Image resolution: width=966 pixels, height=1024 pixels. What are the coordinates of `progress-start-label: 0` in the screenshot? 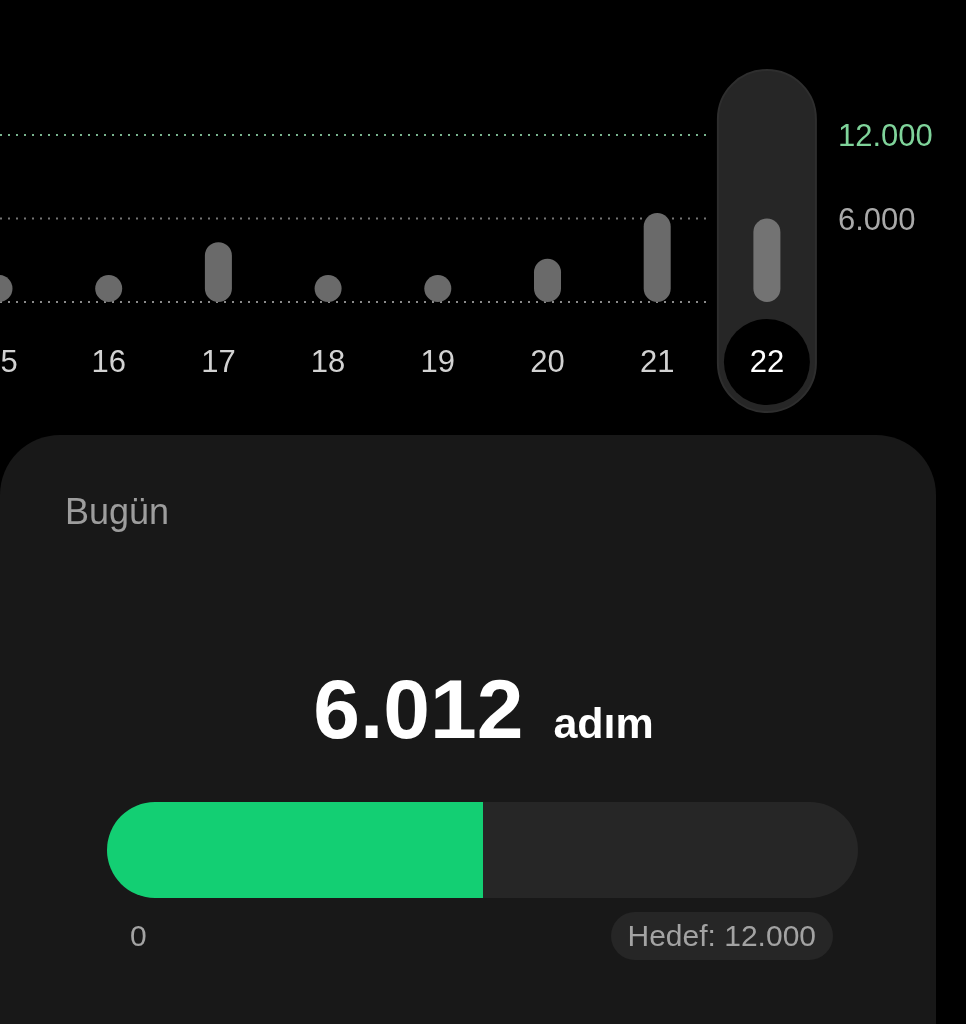 It's located at (138, 936).